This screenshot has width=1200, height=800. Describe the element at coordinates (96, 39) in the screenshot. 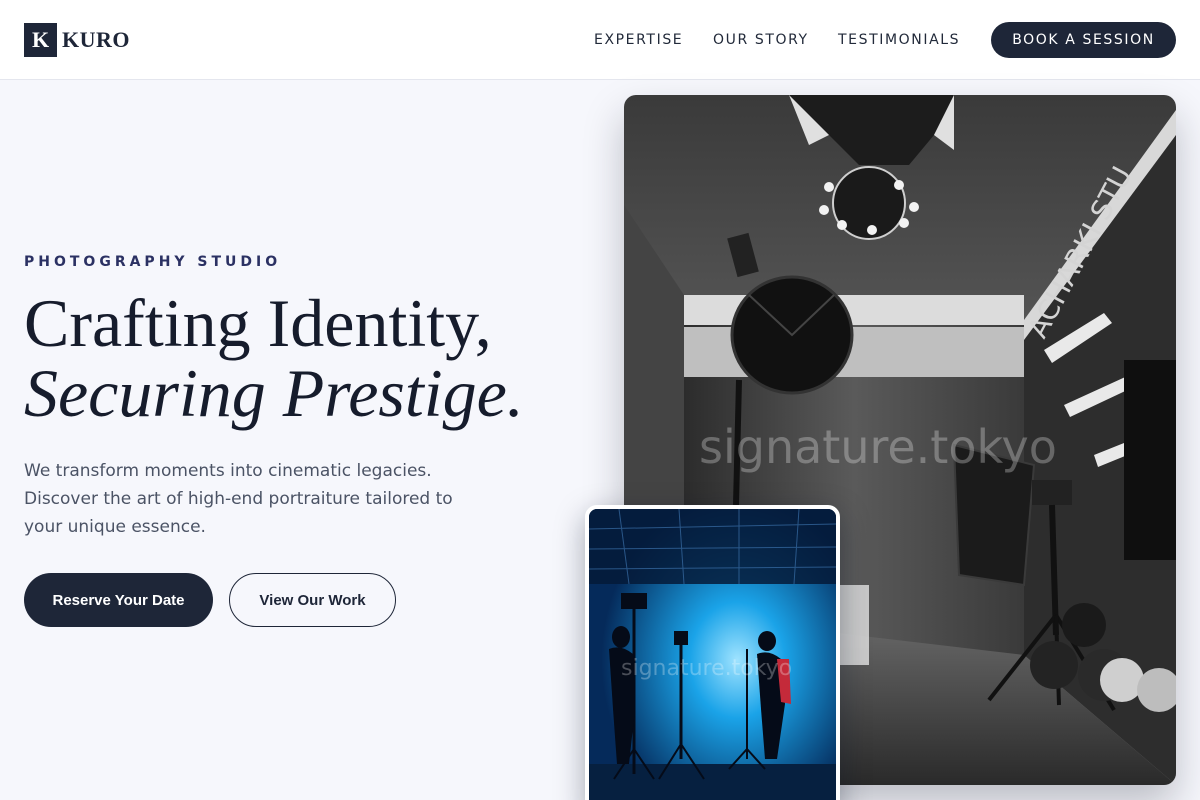

I see `brand-name: KURO` at that location.